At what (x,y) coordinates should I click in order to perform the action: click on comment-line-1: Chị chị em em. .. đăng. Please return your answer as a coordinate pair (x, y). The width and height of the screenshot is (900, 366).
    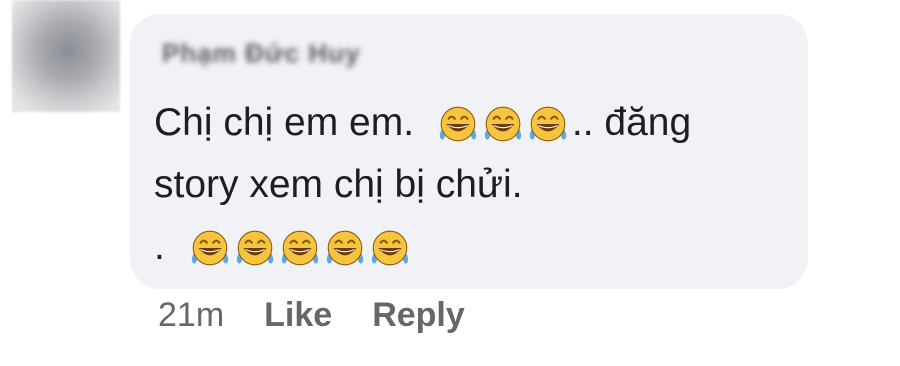
    Looking at the image, I should click on (471, 123).